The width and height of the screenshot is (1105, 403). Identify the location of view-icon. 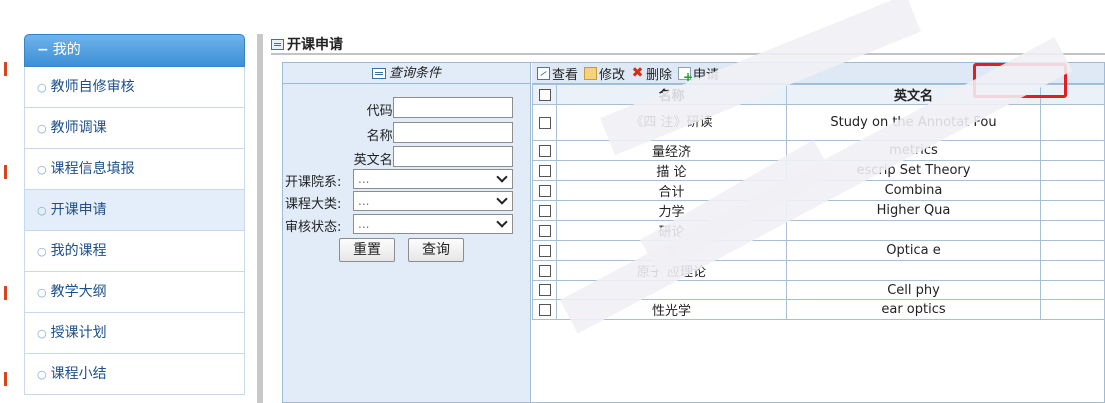
(543, 73).